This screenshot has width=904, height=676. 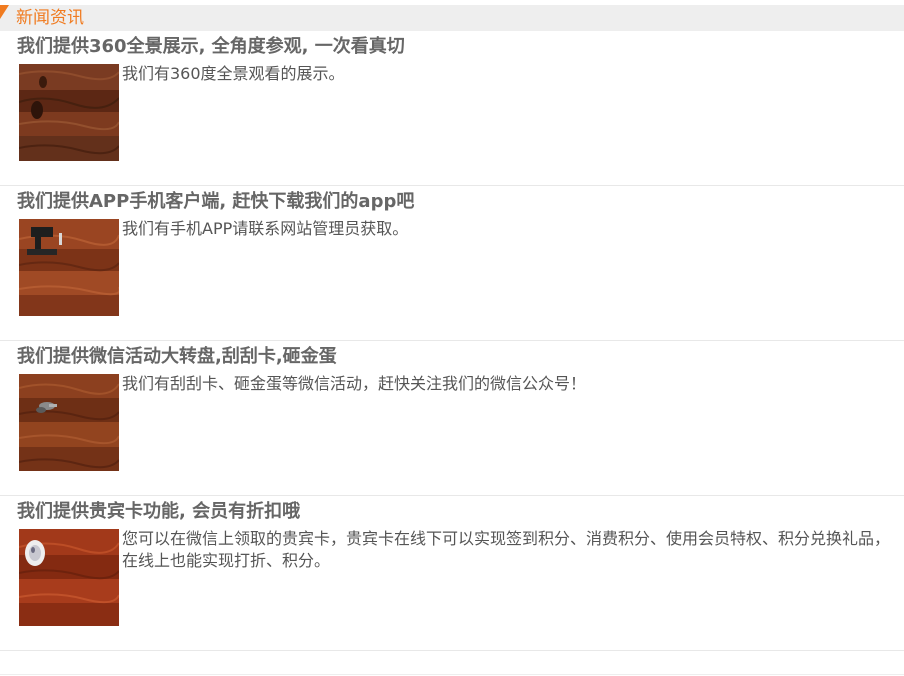 I want to click on corner-accent-icon, so click(x=4, y=12).